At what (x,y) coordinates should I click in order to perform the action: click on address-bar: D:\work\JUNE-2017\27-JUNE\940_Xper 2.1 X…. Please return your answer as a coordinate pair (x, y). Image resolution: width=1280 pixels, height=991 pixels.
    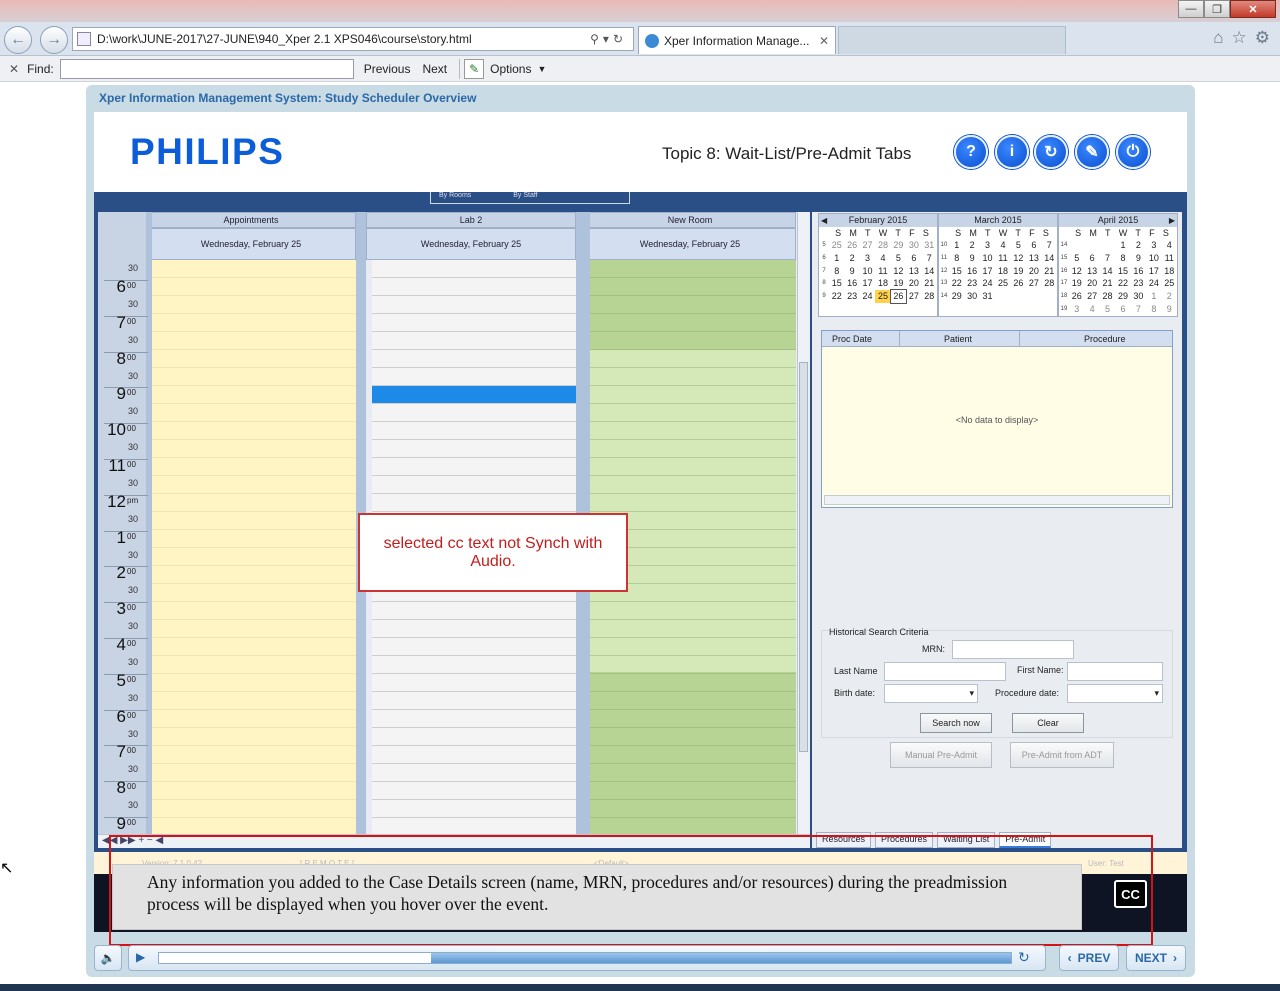
    Looking at the image, I should click on (353, 39).